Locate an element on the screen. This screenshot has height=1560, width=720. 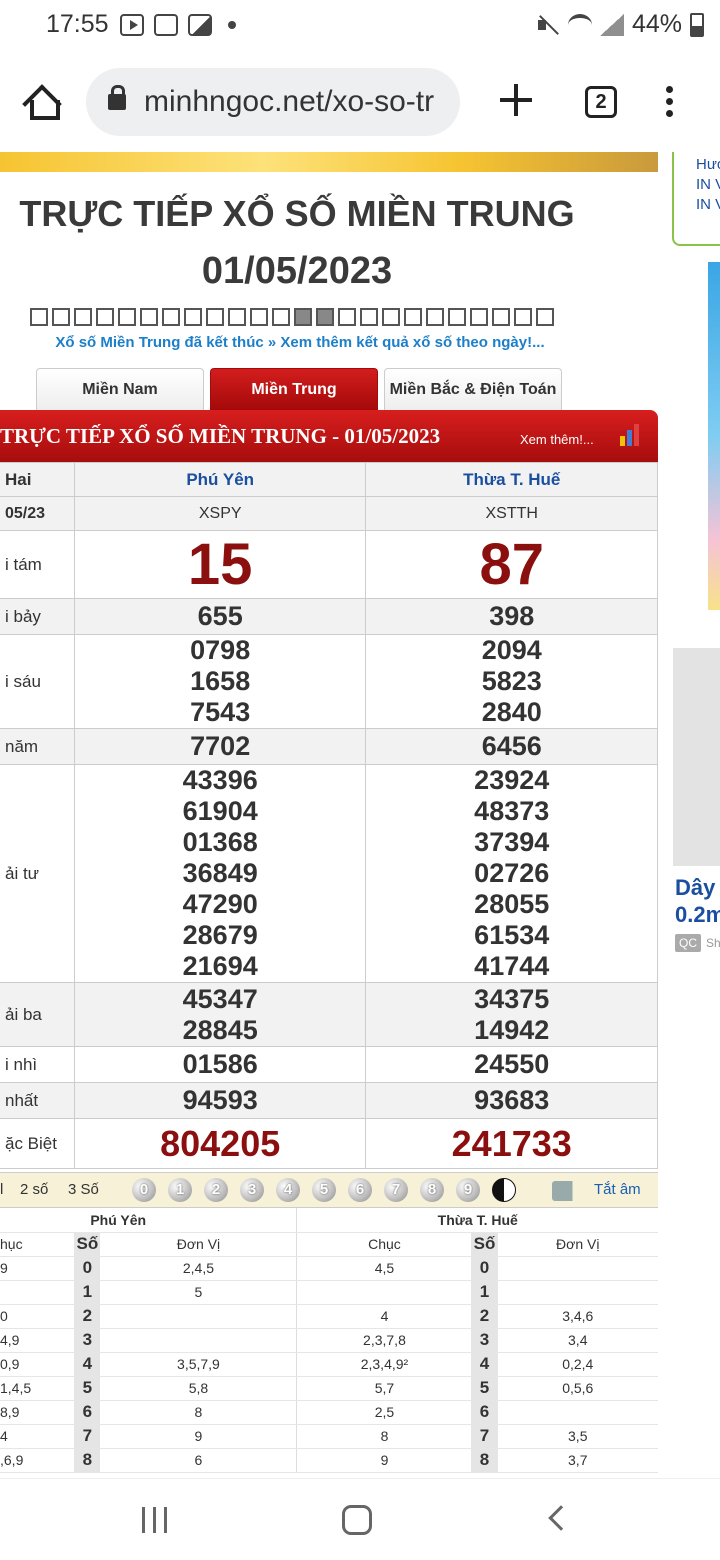
digit-ball-8: 8 is located at coordinates (432, 1190).